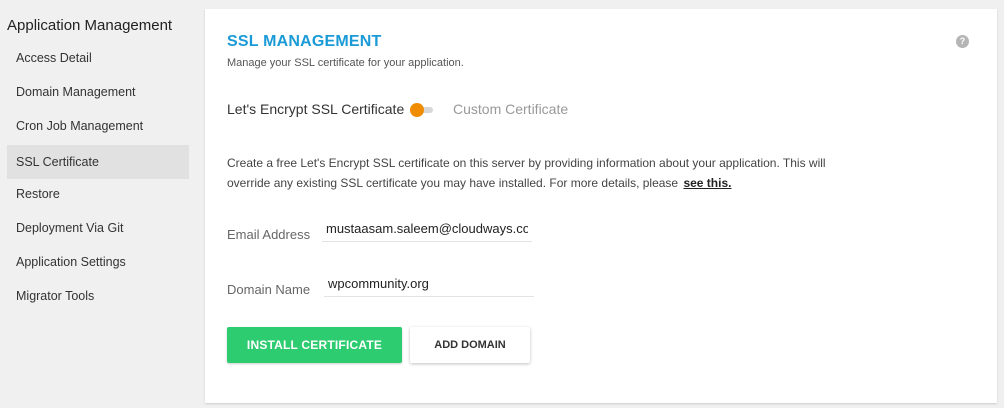 This screenshot has width=1004, height=408. Describe the element at coordinates (314, 345) in the screenshot. I see `install-certificate-button: INSTALL CERTIFICATE` at that location.